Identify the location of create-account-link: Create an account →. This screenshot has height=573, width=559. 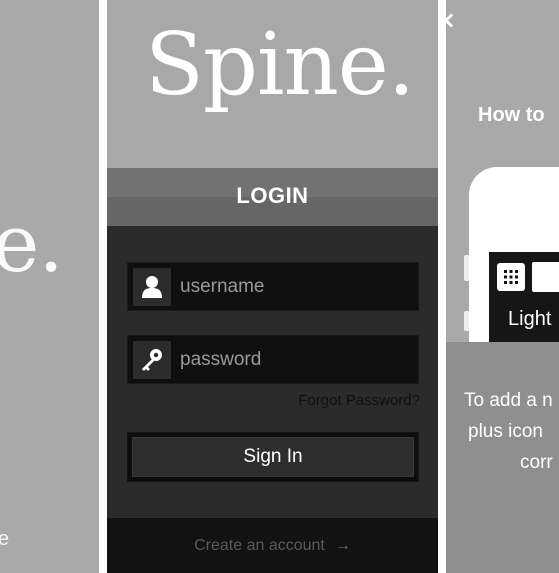
(272, 545).